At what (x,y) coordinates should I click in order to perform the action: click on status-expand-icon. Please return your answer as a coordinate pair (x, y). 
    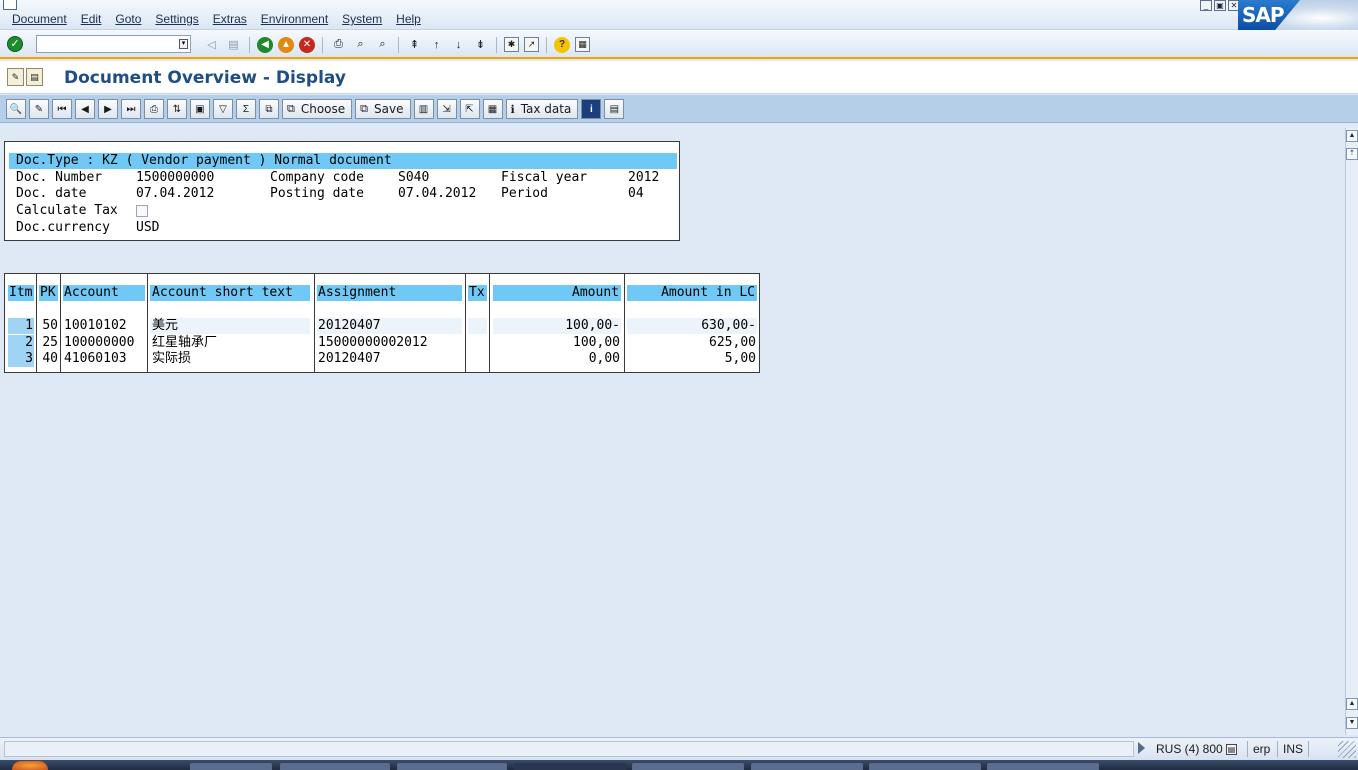
    Looking at the image, I should click on (1141, 748).